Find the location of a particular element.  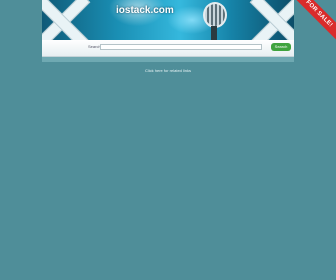

related-links-link: Click here for related links is located at coordinates (168, 70).